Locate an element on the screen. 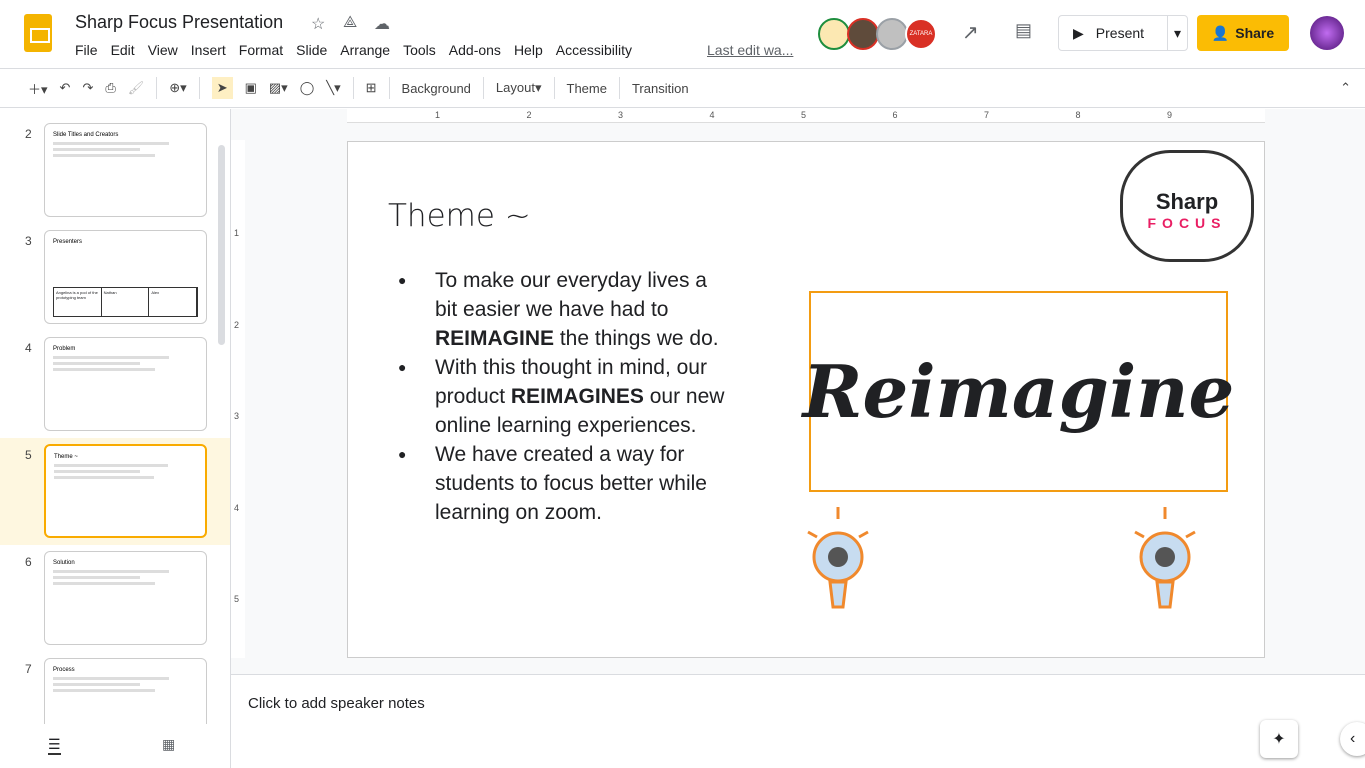 This screenshot has width=1365, height=768. undo-icon: ↶ is located at coordinates (65, 88).